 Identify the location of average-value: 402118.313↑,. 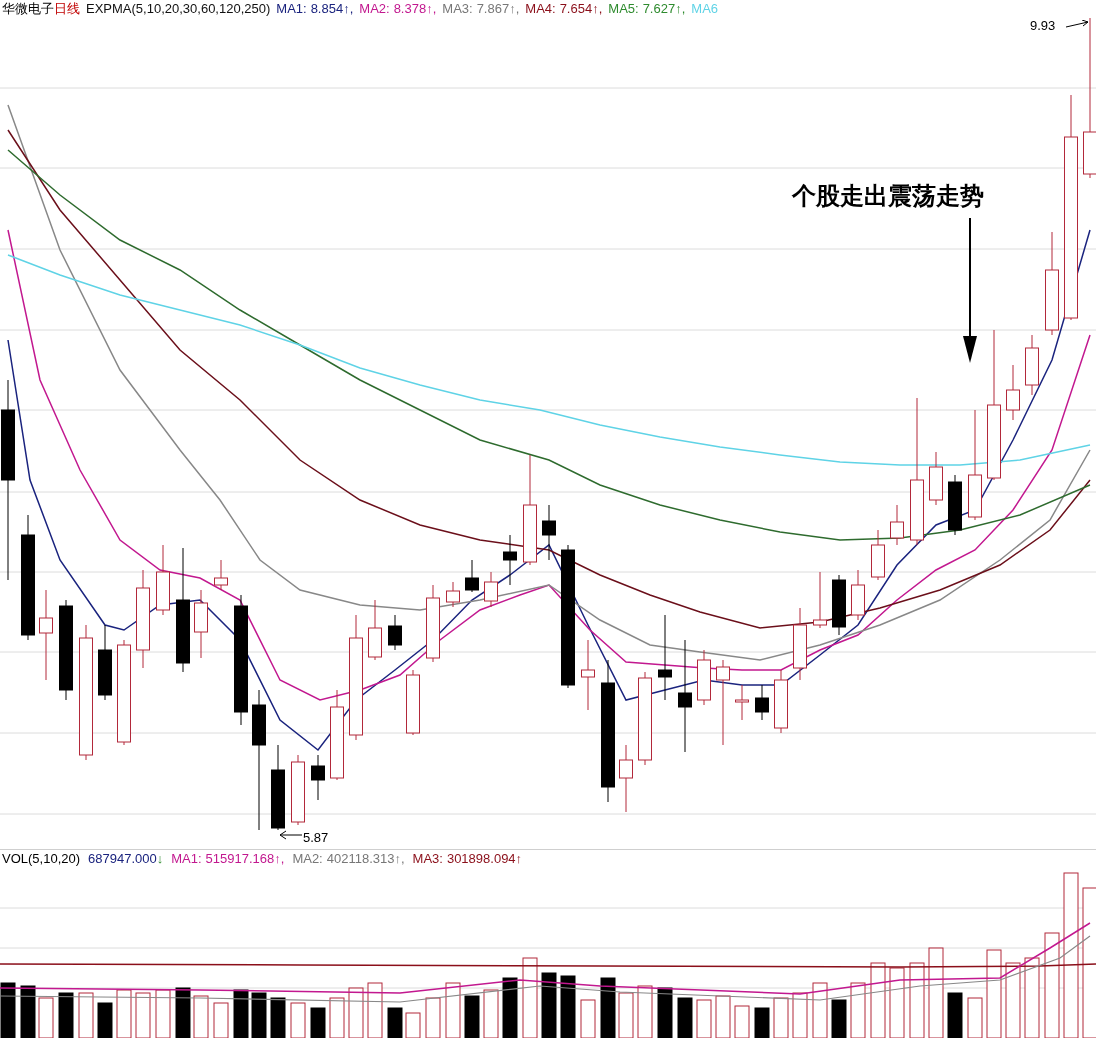
(365, 859).